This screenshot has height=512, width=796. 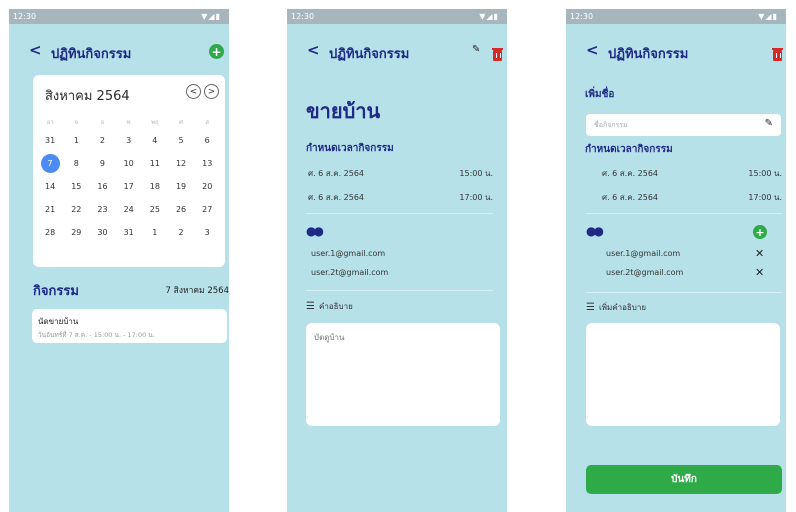 I want to click on calendar-day-number: 13, so click(x=207, y=163).